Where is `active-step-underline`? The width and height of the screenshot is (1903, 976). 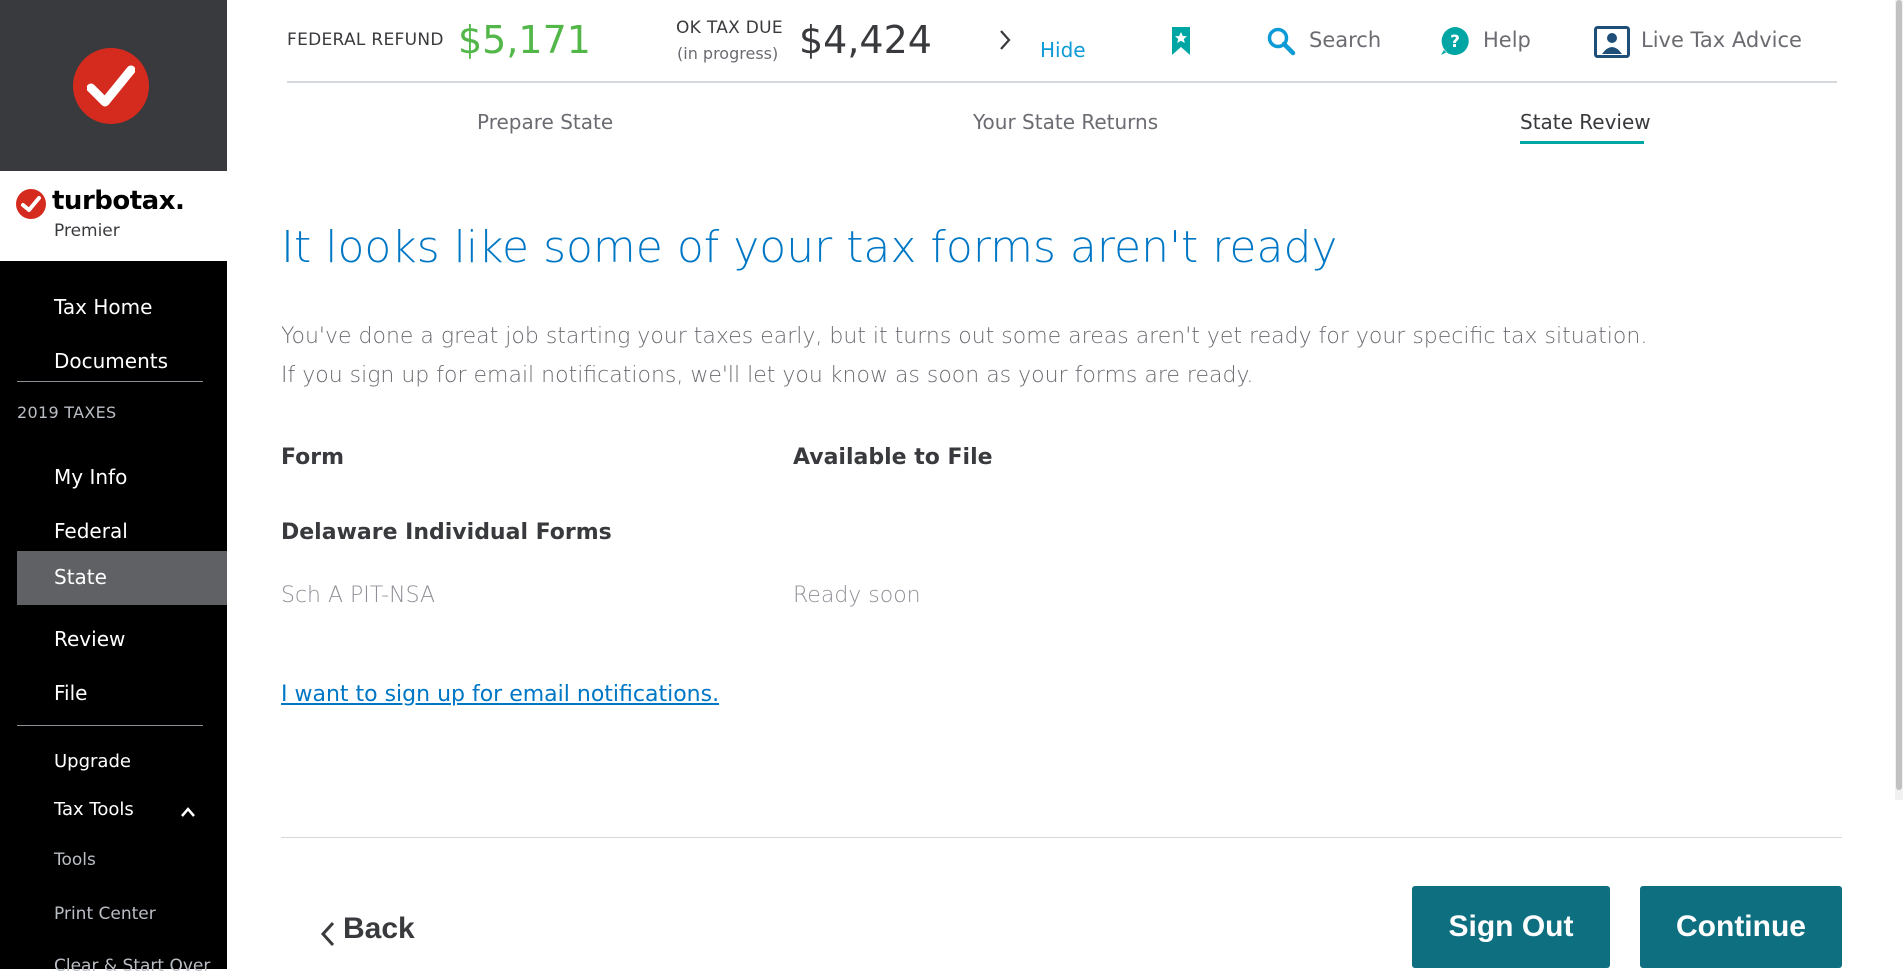
active-step-underline is located at coordinates (1582, 142).